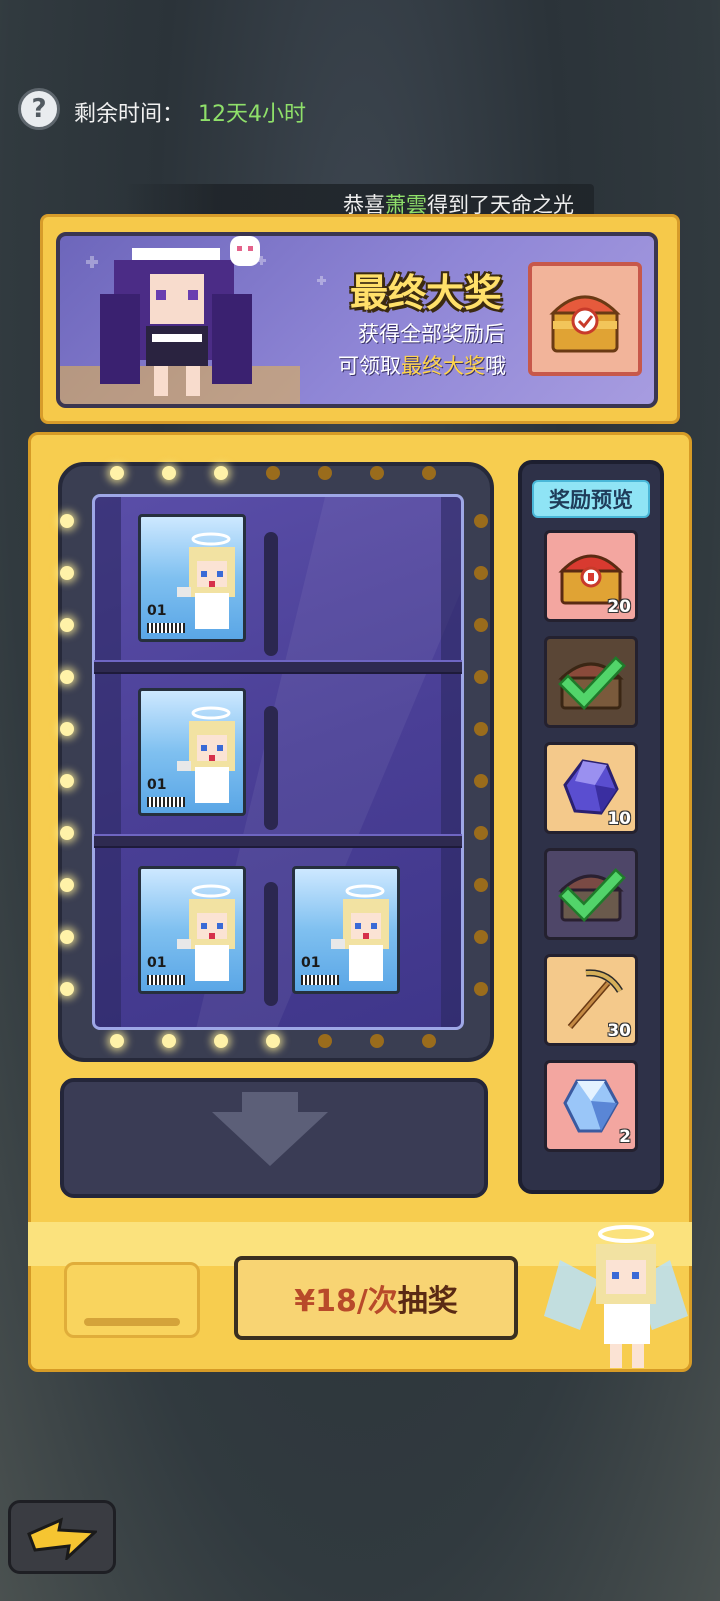 This screenshot has width=720, height=1601. What do you see at coordinates (619, 819) in the screenshot?
I see `reward-count: 10` at bounding box center [619, 819].